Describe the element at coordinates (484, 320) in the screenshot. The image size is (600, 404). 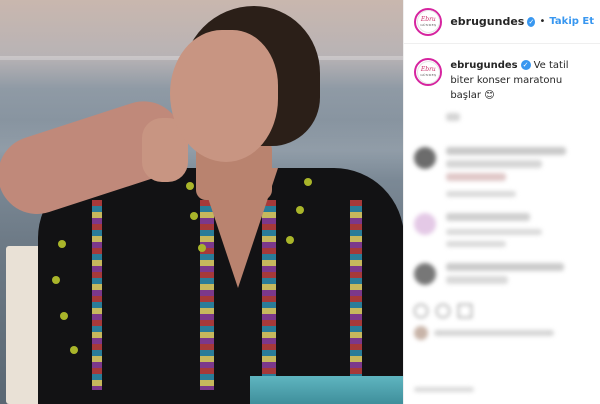
I see `post-actions` at that location.